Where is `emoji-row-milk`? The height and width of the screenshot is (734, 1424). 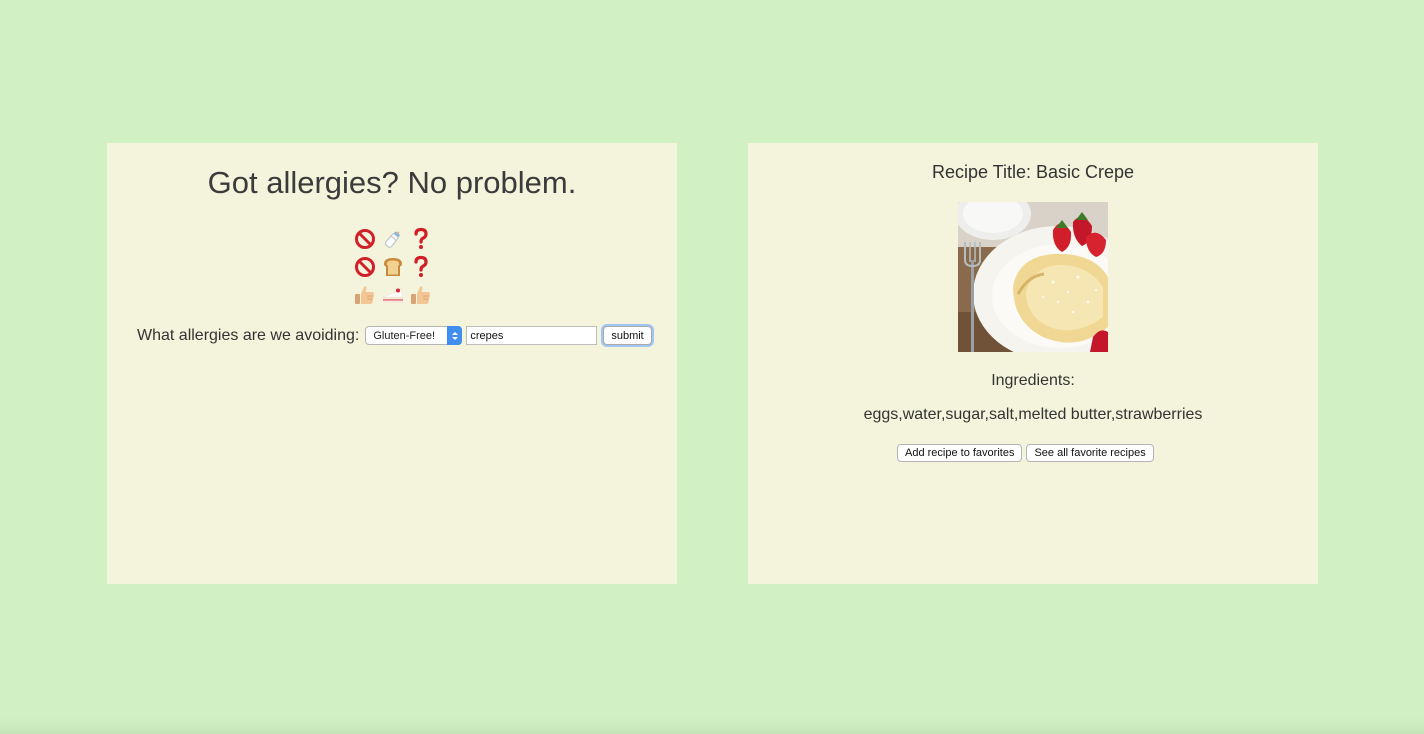
emoji-row-milk is located at coordinates (393, 239).